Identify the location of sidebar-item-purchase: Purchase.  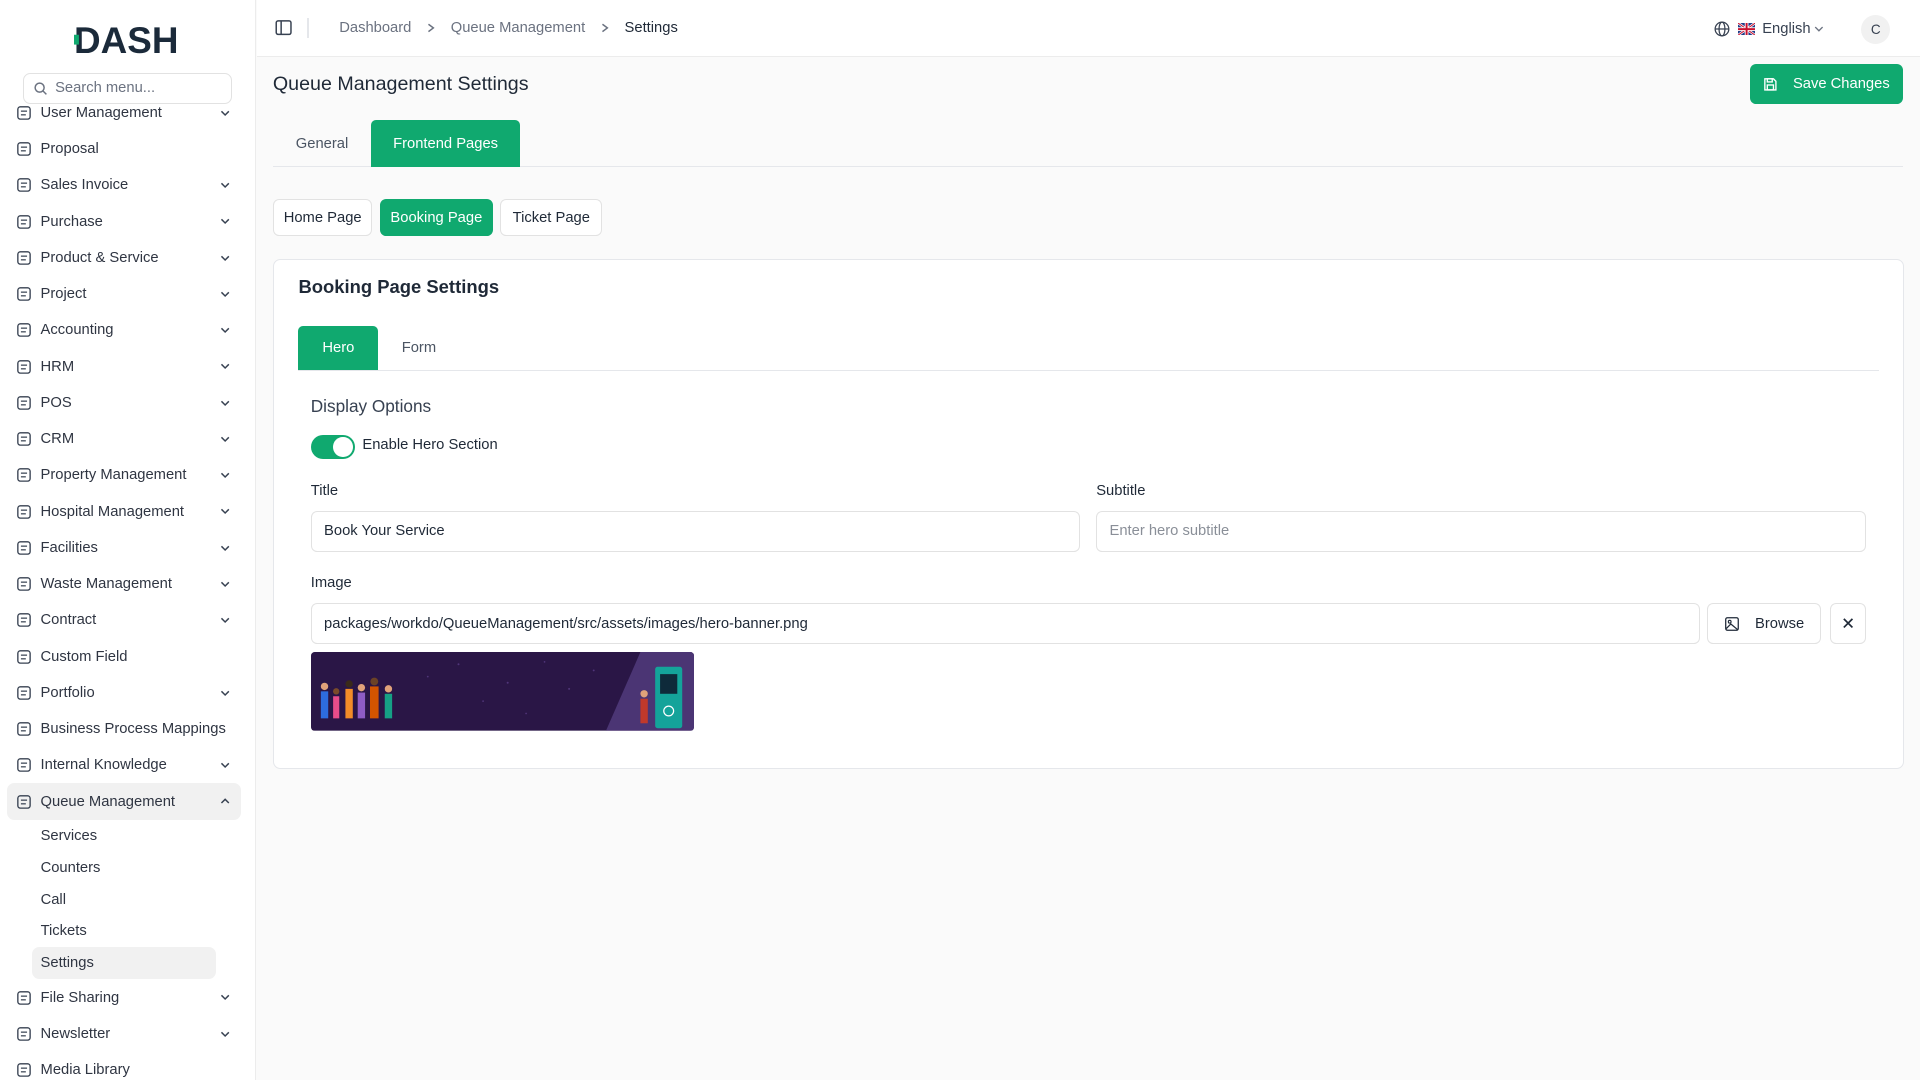
(124, 221).